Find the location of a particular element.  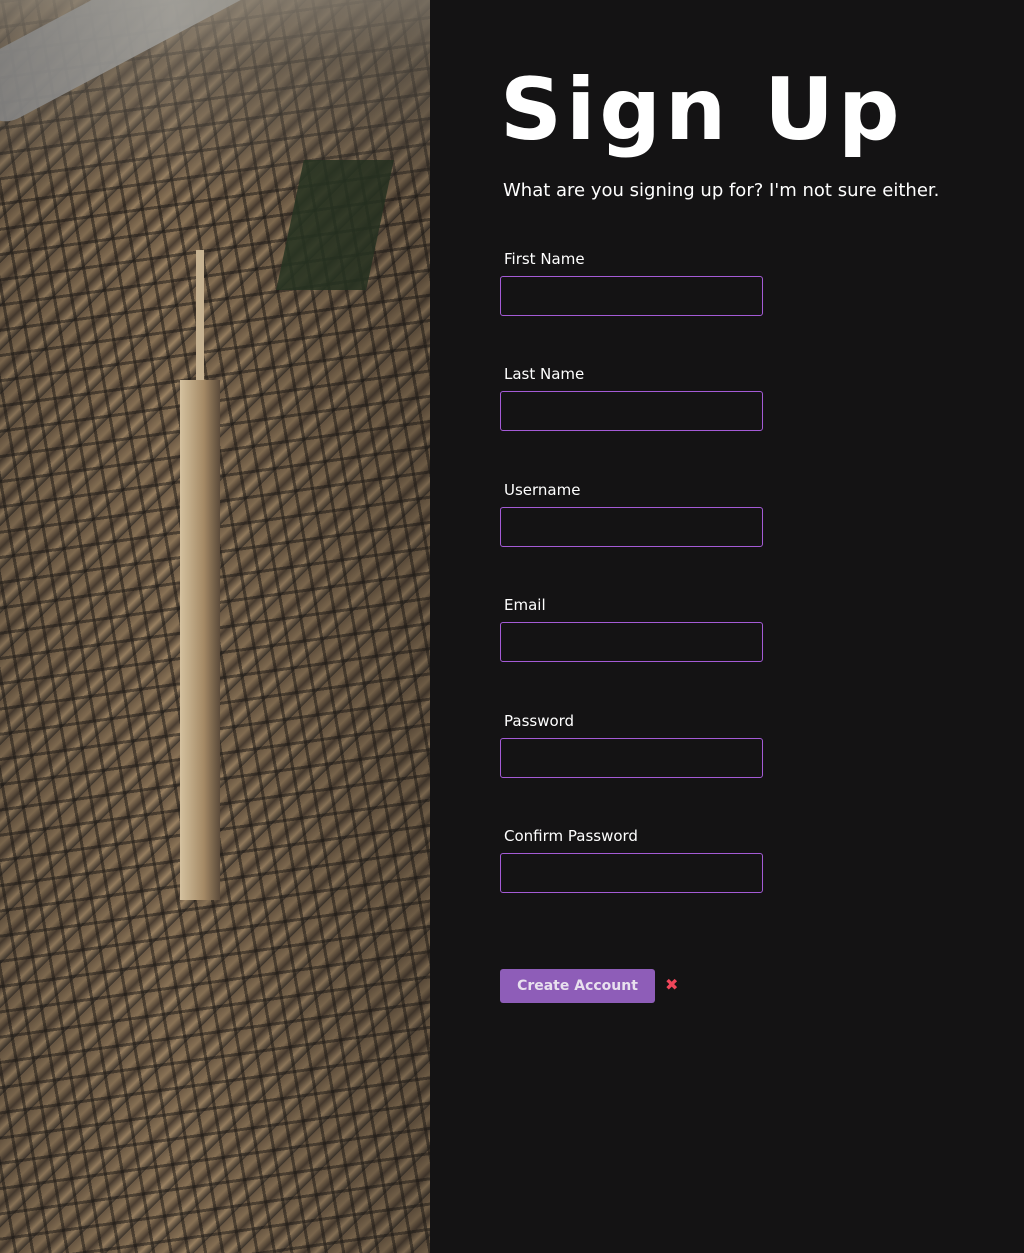

confirm-password-input is located at coordinates (631, 873).